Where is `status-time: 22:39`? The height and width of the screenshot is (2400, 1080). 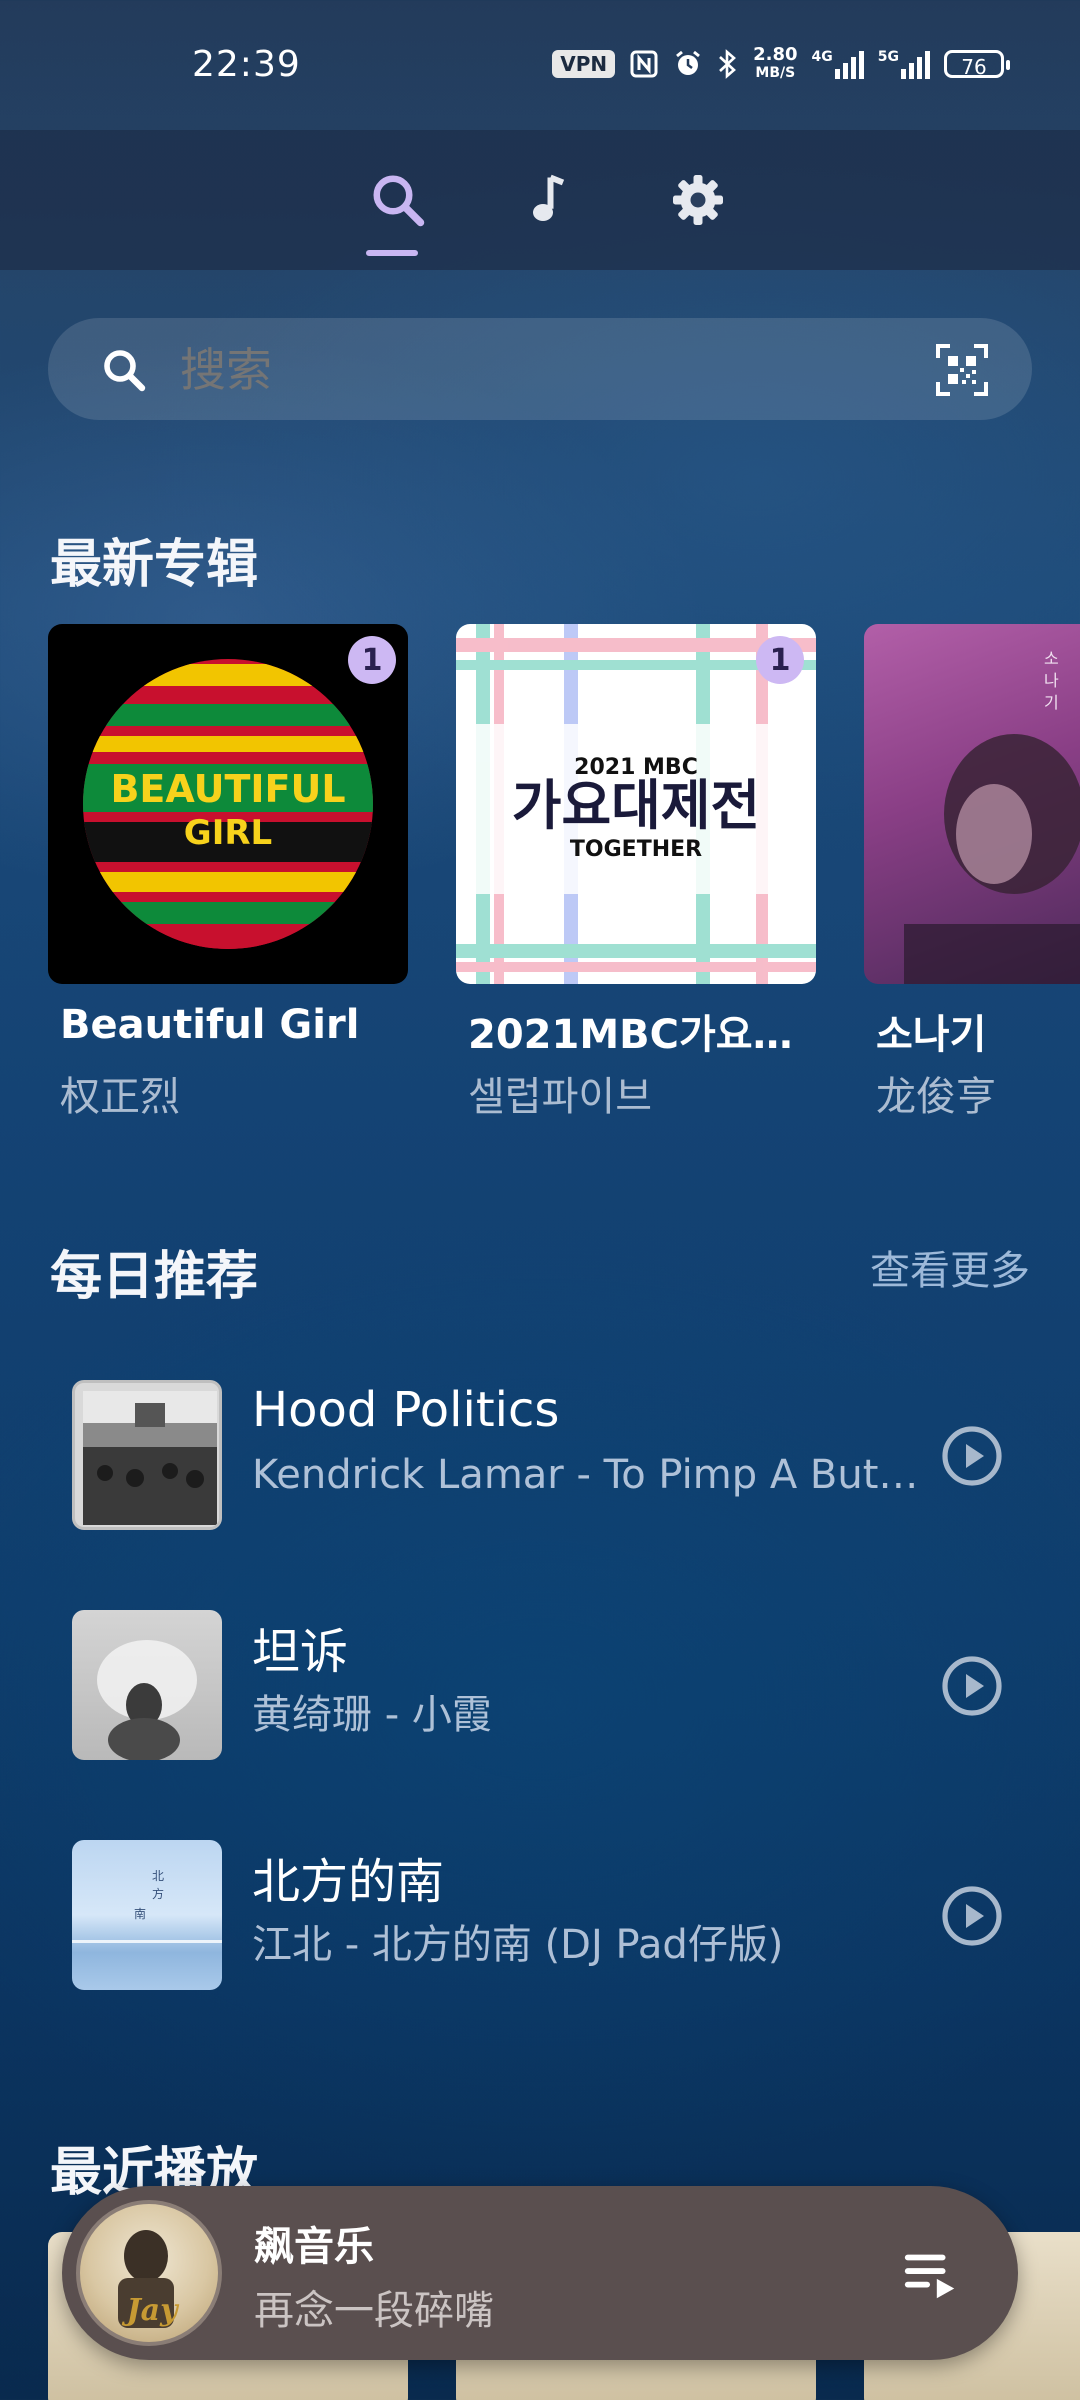 status-time: 22:39 is located at coordinates (246, 64).